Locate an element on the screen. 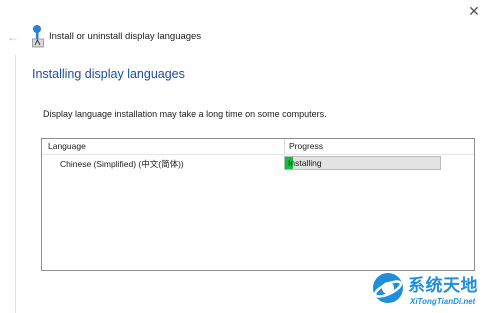 This screenshot has width=489, height=313. progress-bar: Installing is located at coordinates (362, 163).